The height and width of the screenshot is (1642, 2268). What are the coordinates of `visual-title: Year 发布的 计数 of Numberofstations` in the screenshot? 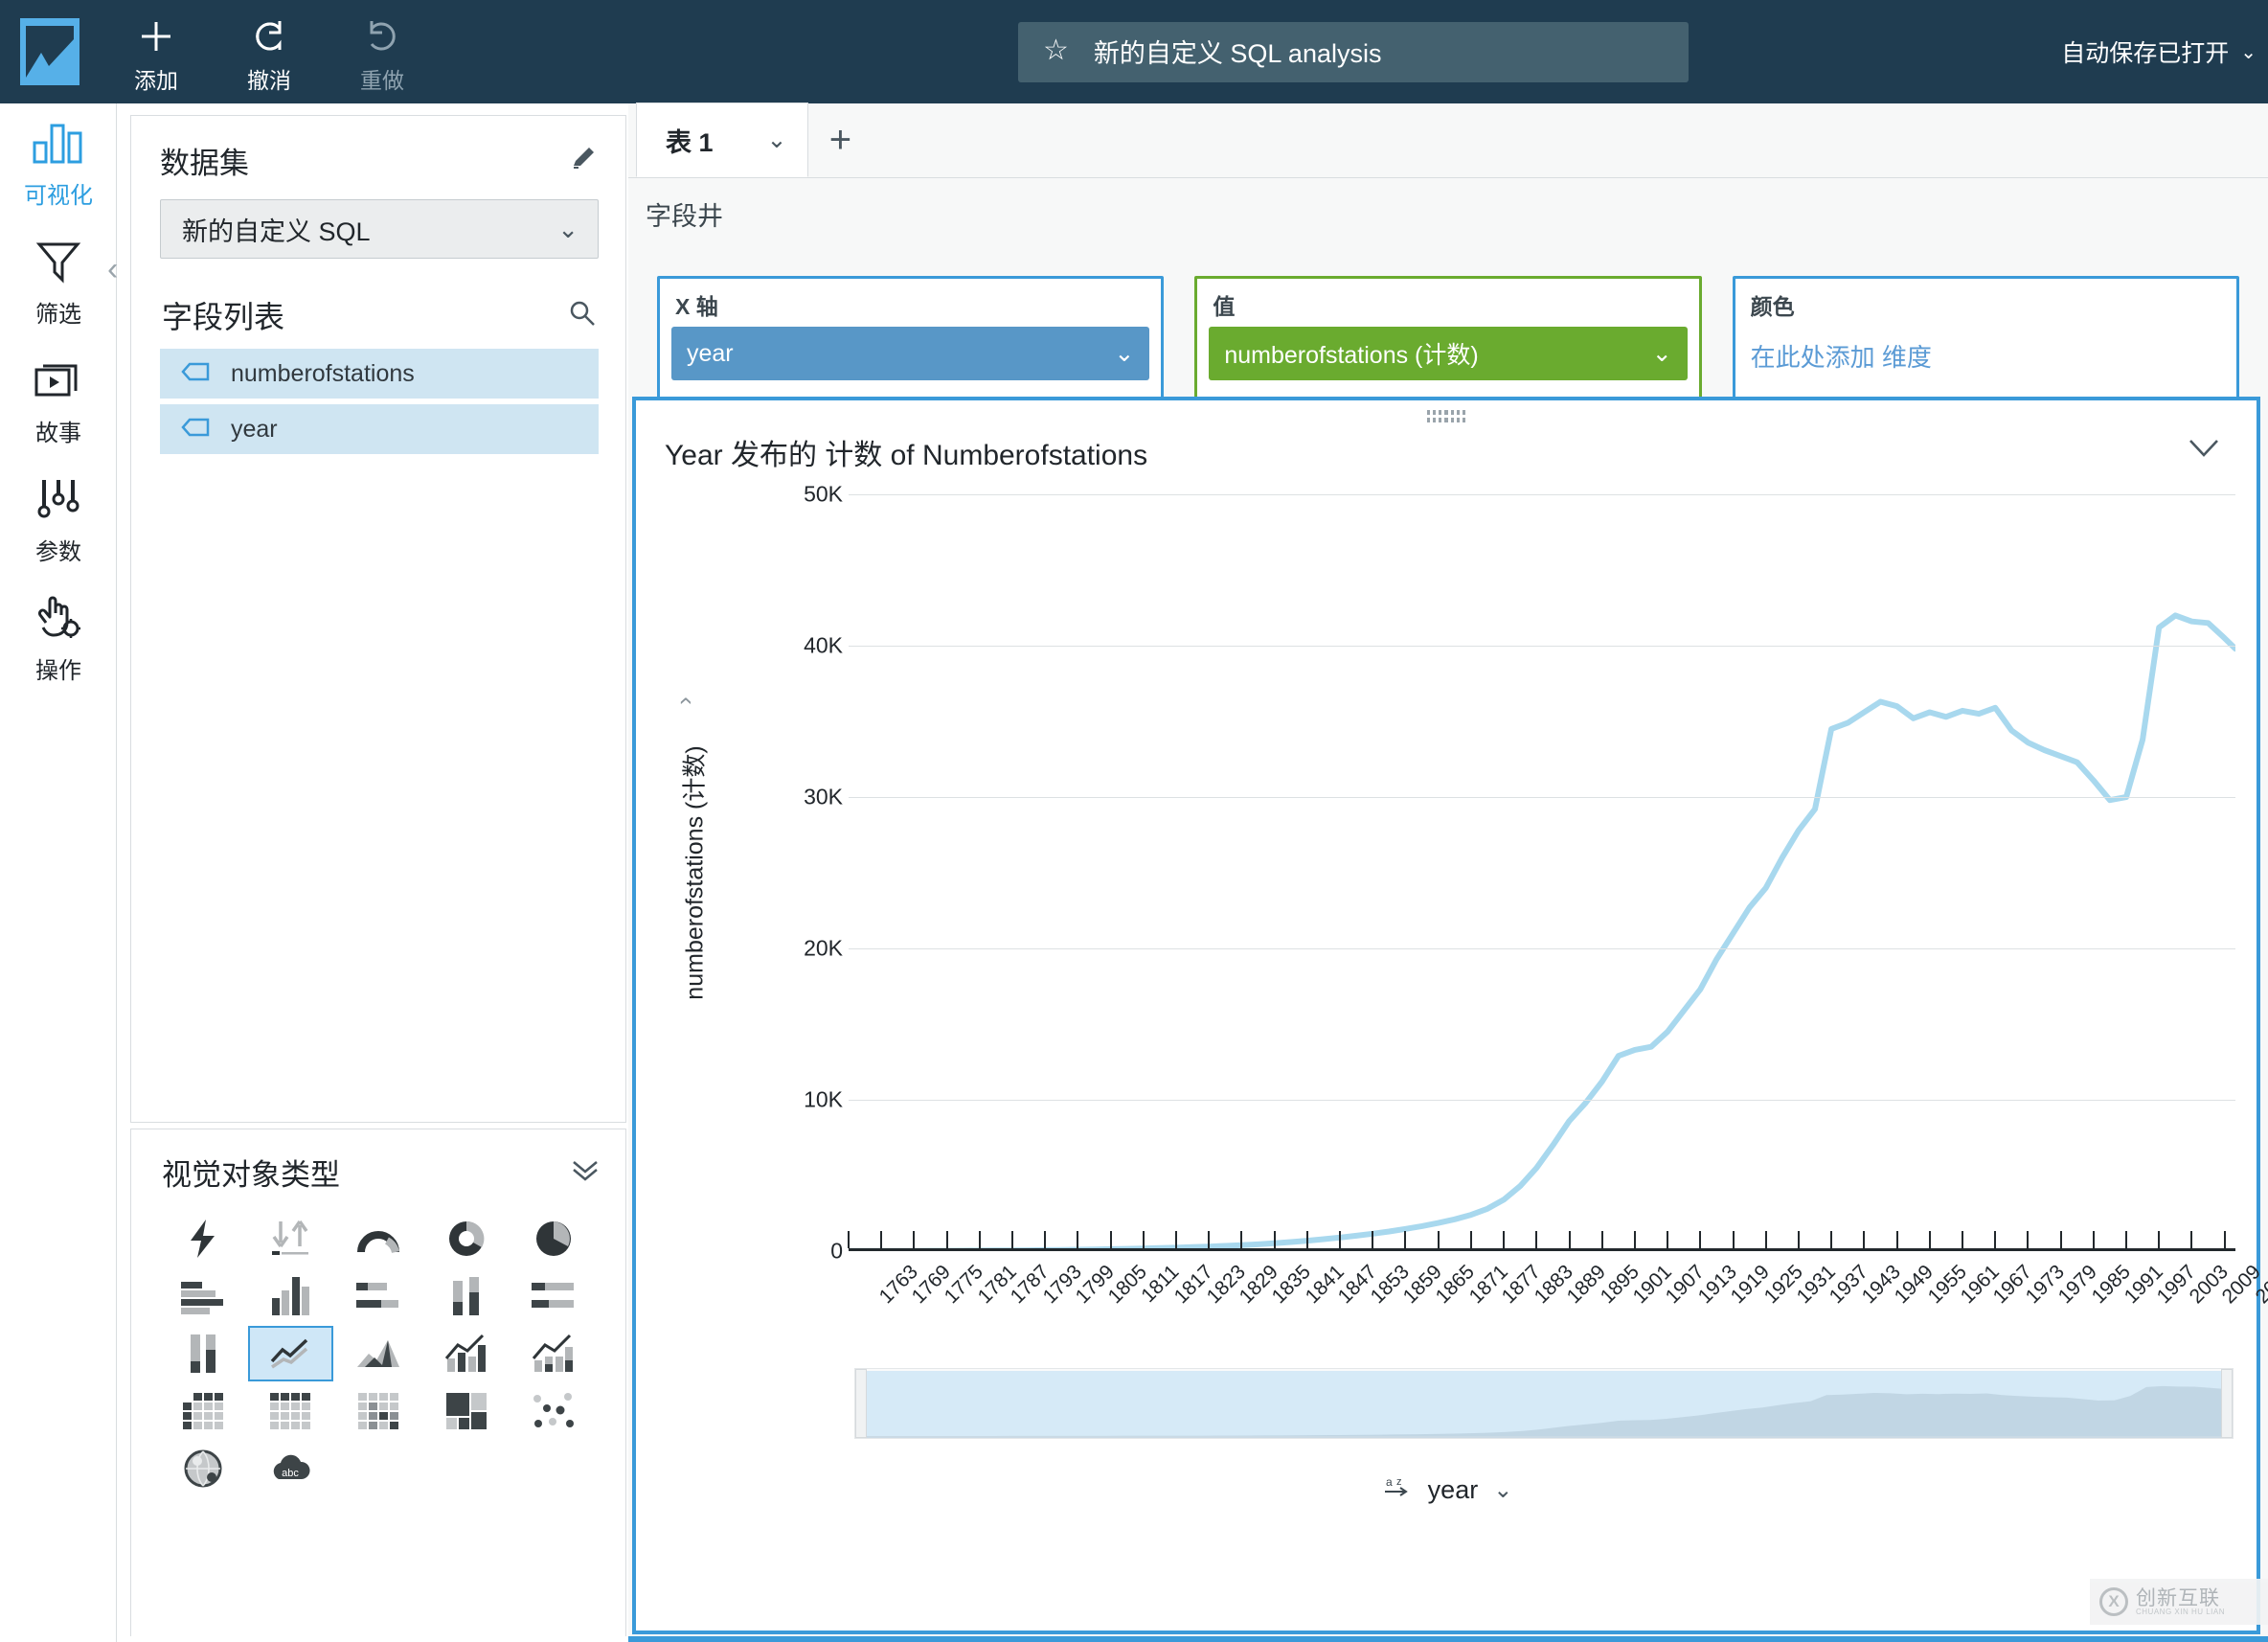 It's located at (906, 455).